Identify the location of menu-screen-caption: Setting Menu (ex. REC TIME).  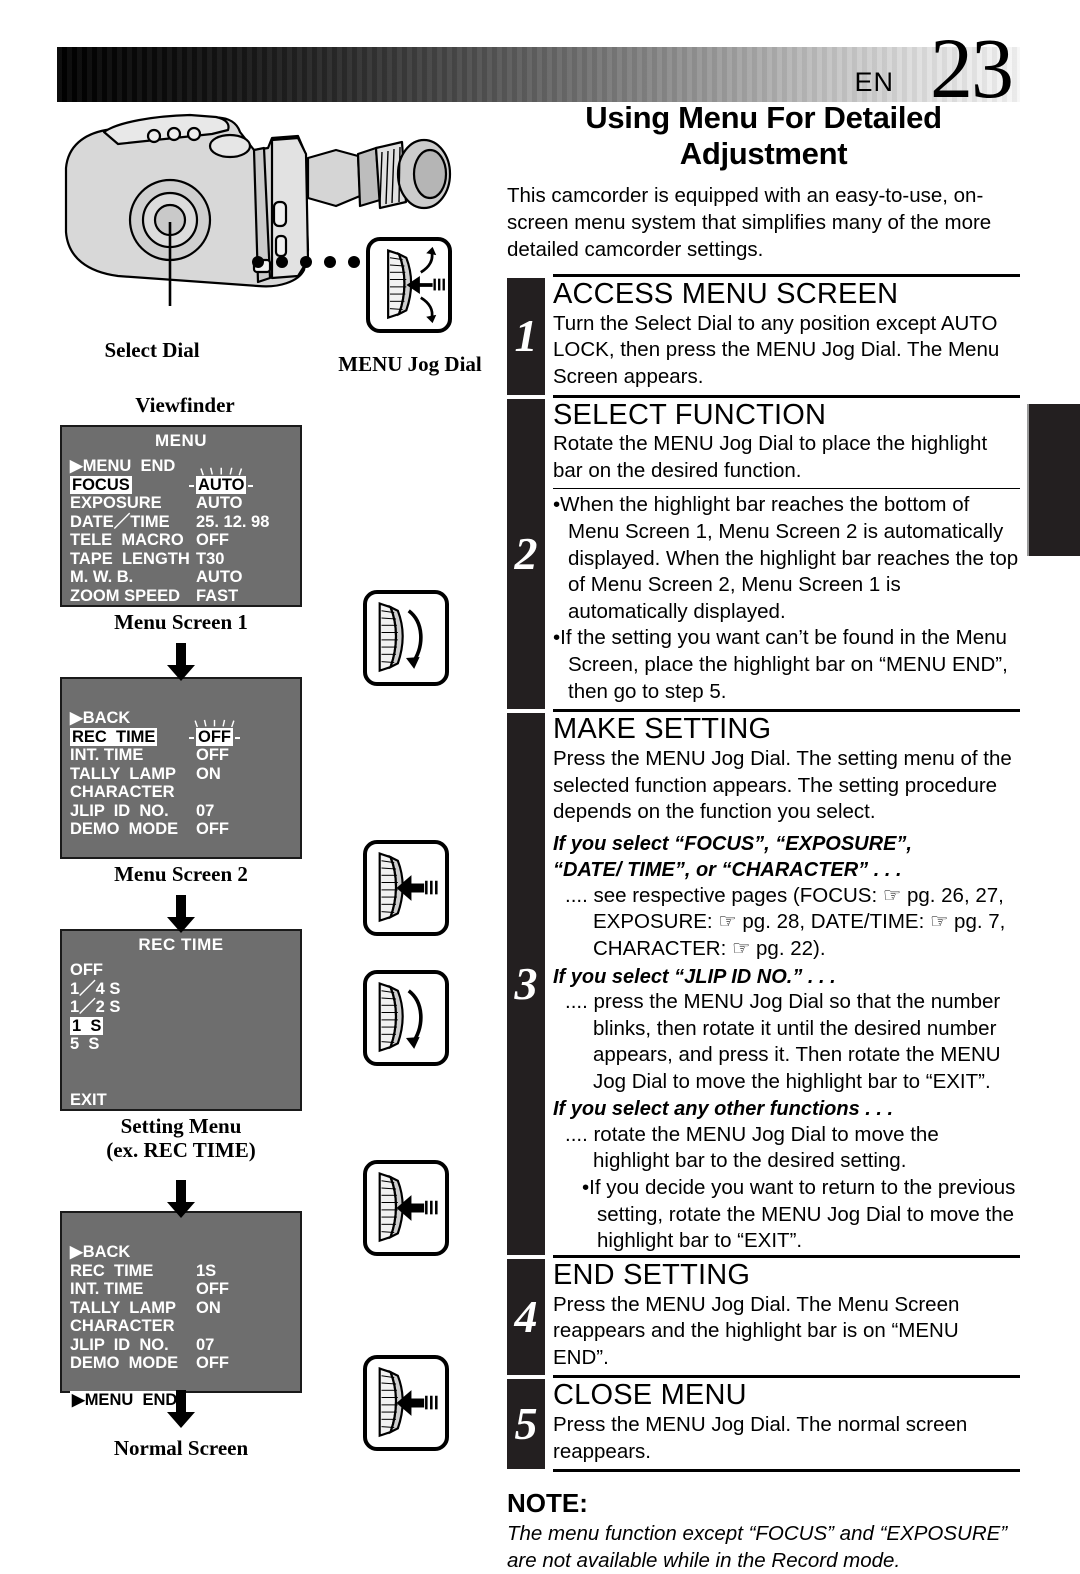
(181, 1138).